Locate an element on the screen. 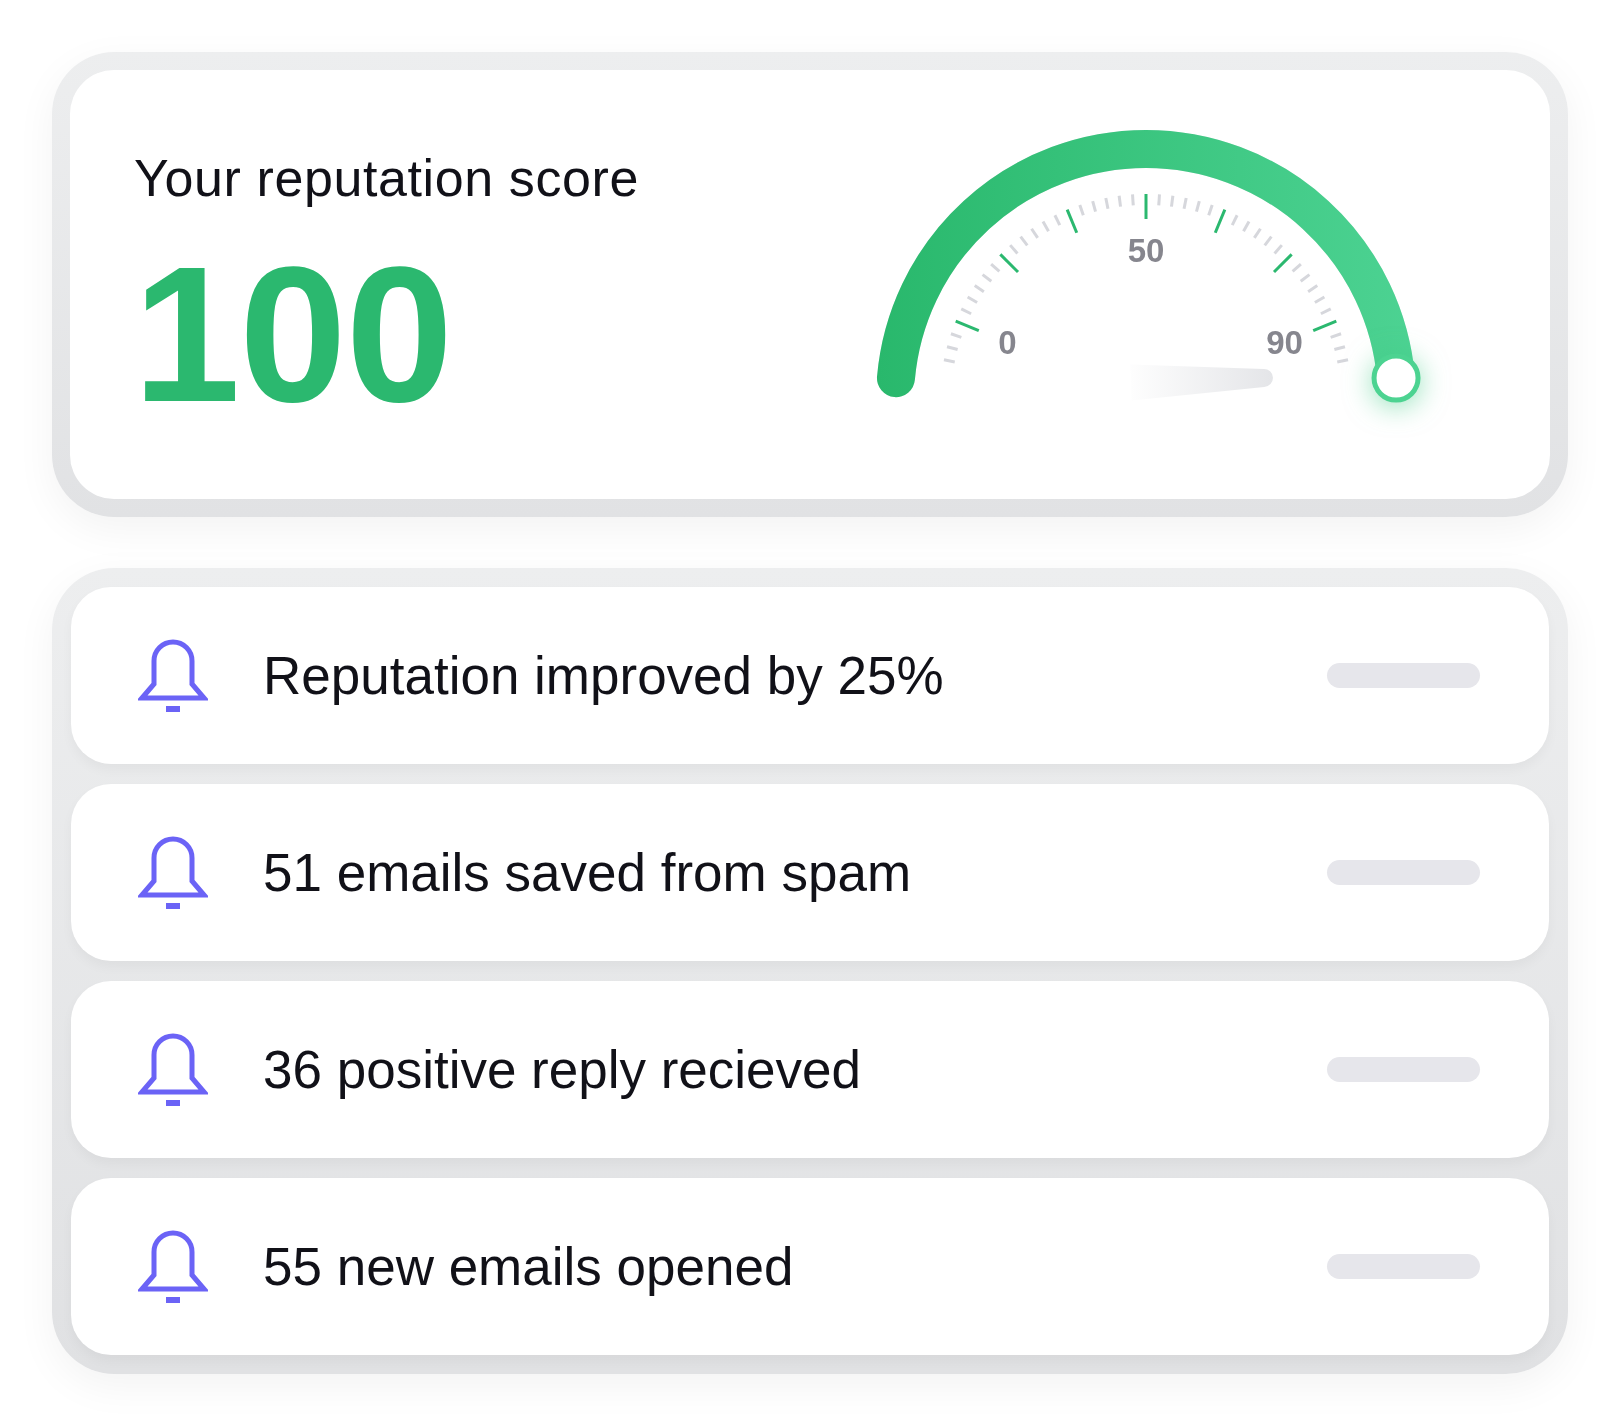 Image resolution: width=1620 pixels, height=1427 pixels. gauge-label: 90 is located at coordinates (1284, 343).